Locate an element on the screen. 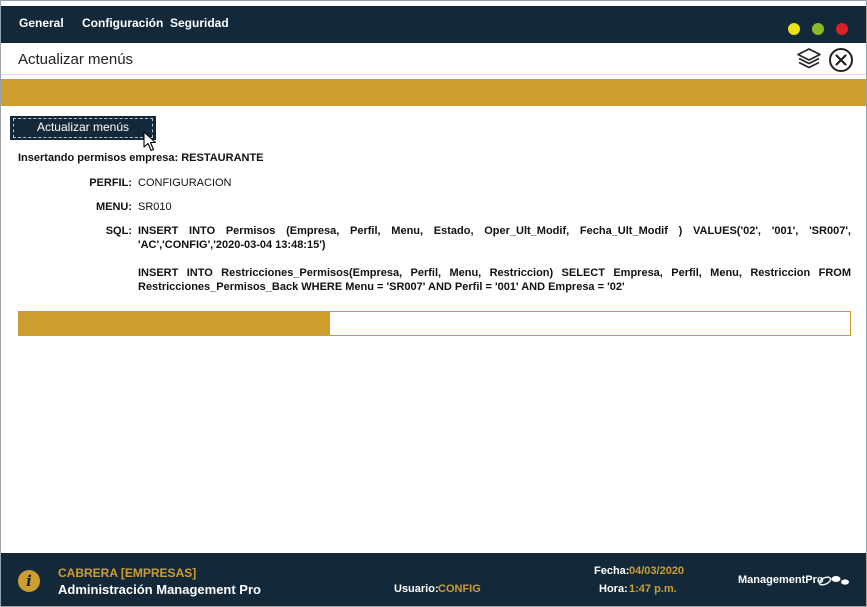 This screenshot has width=867, height=607. company-name: CABRERA [EMPRESAS] is located at coordinates (127, 573).